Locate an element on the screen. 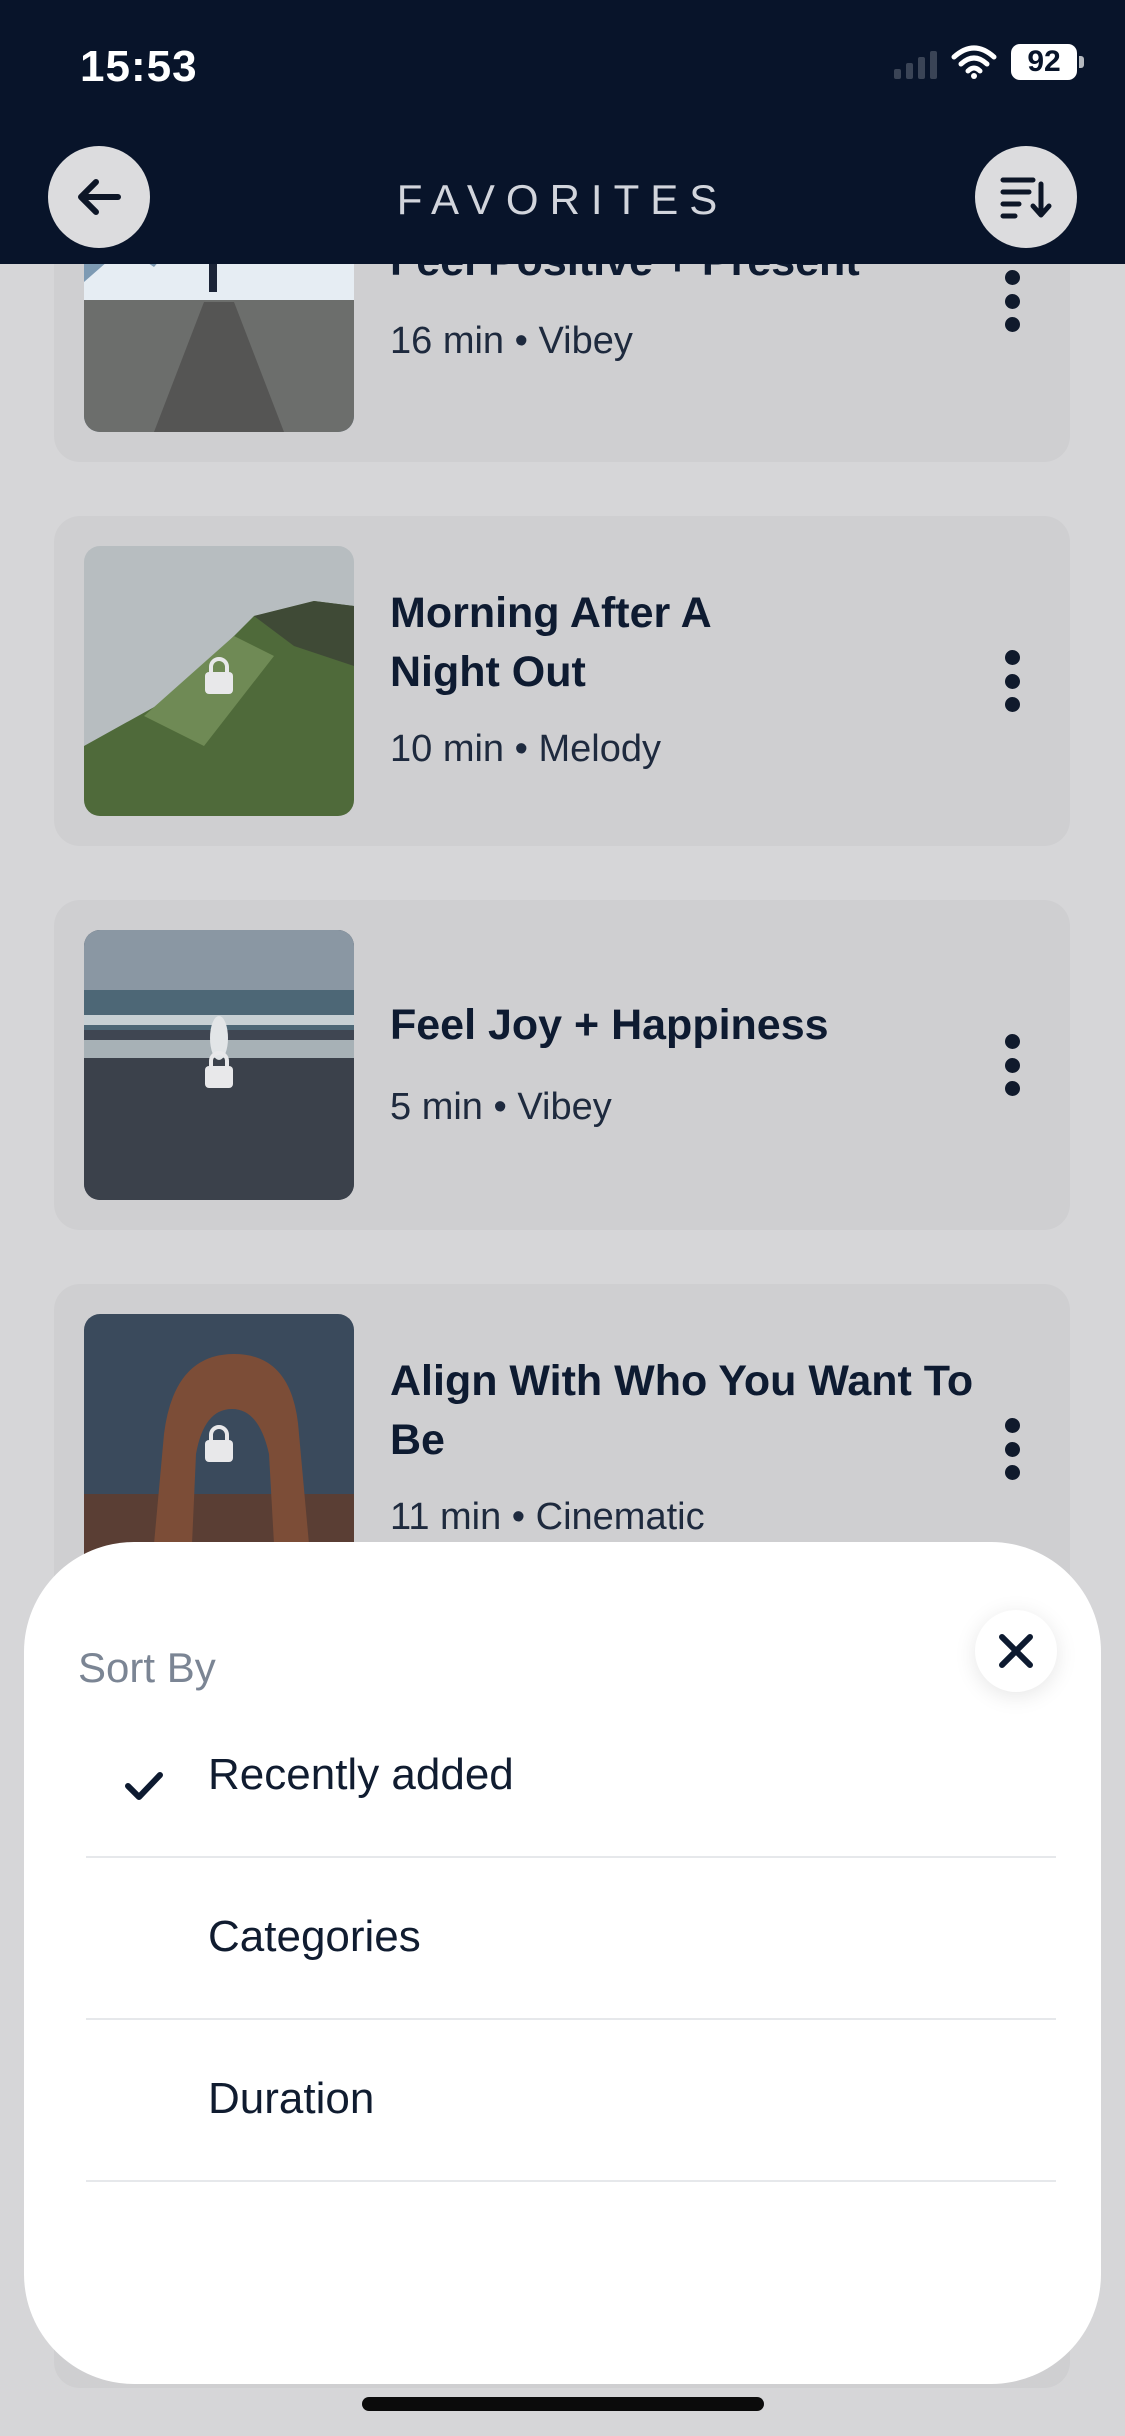  status-indicators: 92 is located at coordinates (989, 62).